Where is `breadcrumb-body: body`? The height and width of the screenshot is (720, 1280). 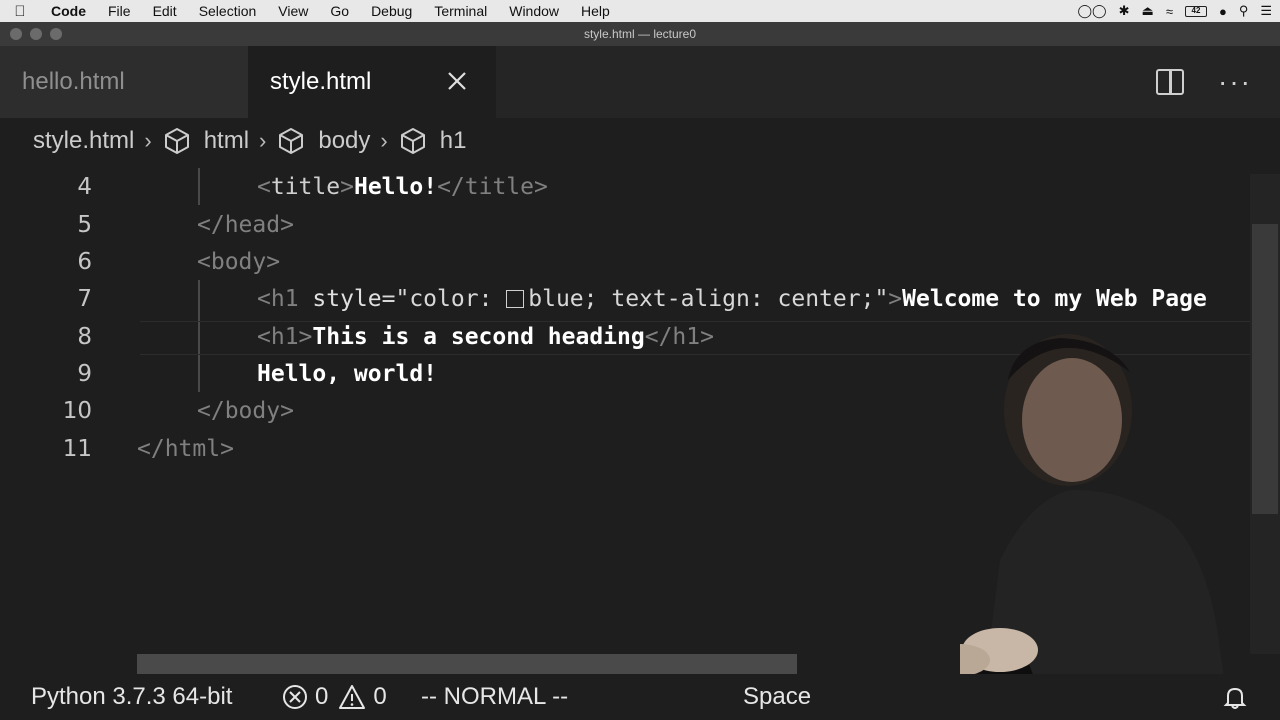 breadcrumb-body: body is located at coordinates (323, 141).